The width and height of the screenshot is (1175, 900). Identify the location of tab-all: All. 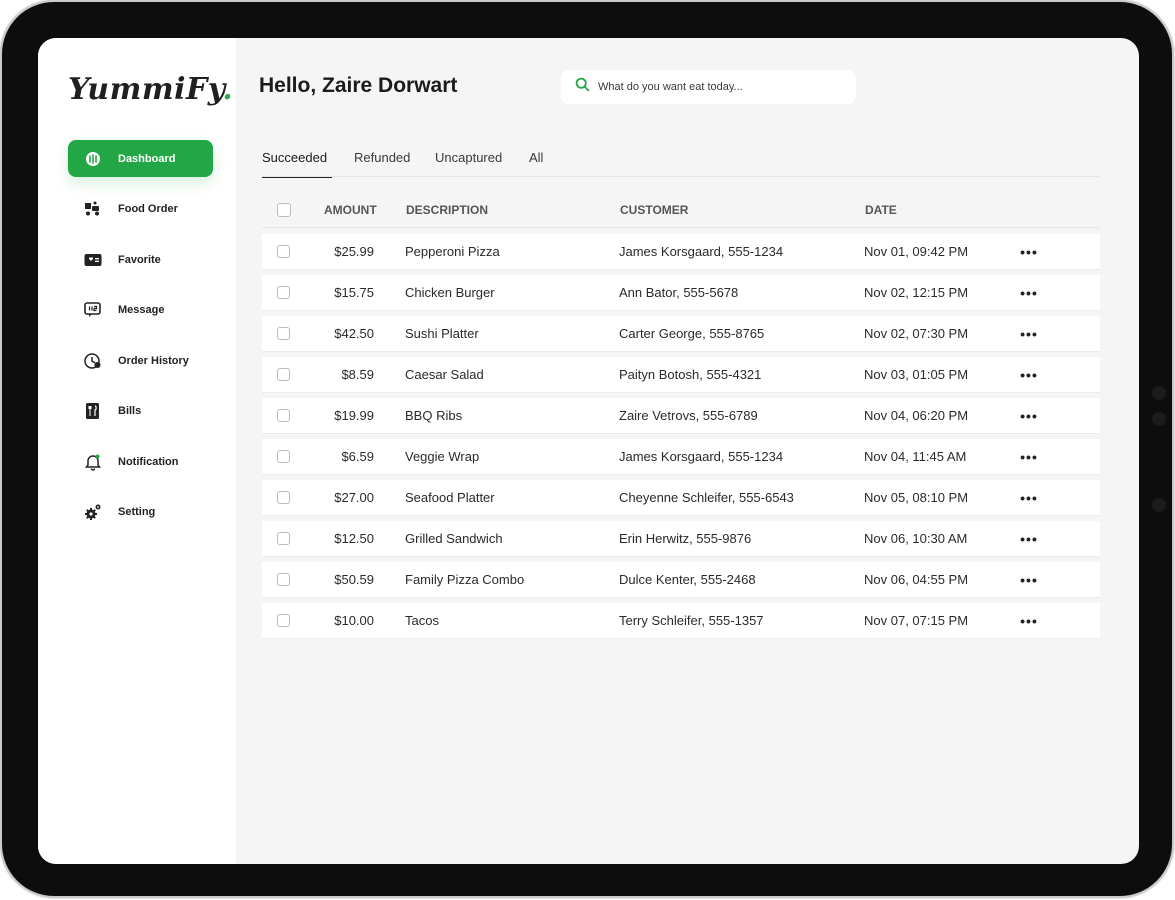
(536, 159).